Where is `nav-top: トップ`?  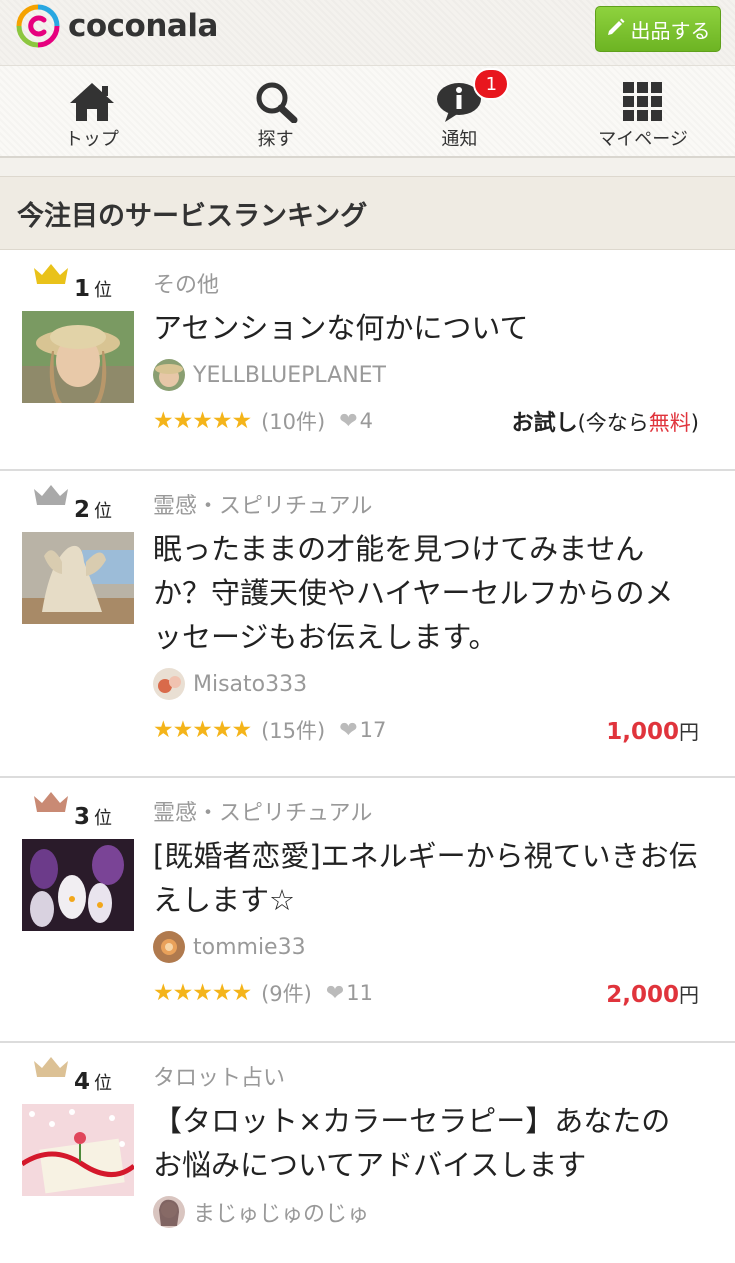
nav-top: トップ is located at coordinates (92, 111).